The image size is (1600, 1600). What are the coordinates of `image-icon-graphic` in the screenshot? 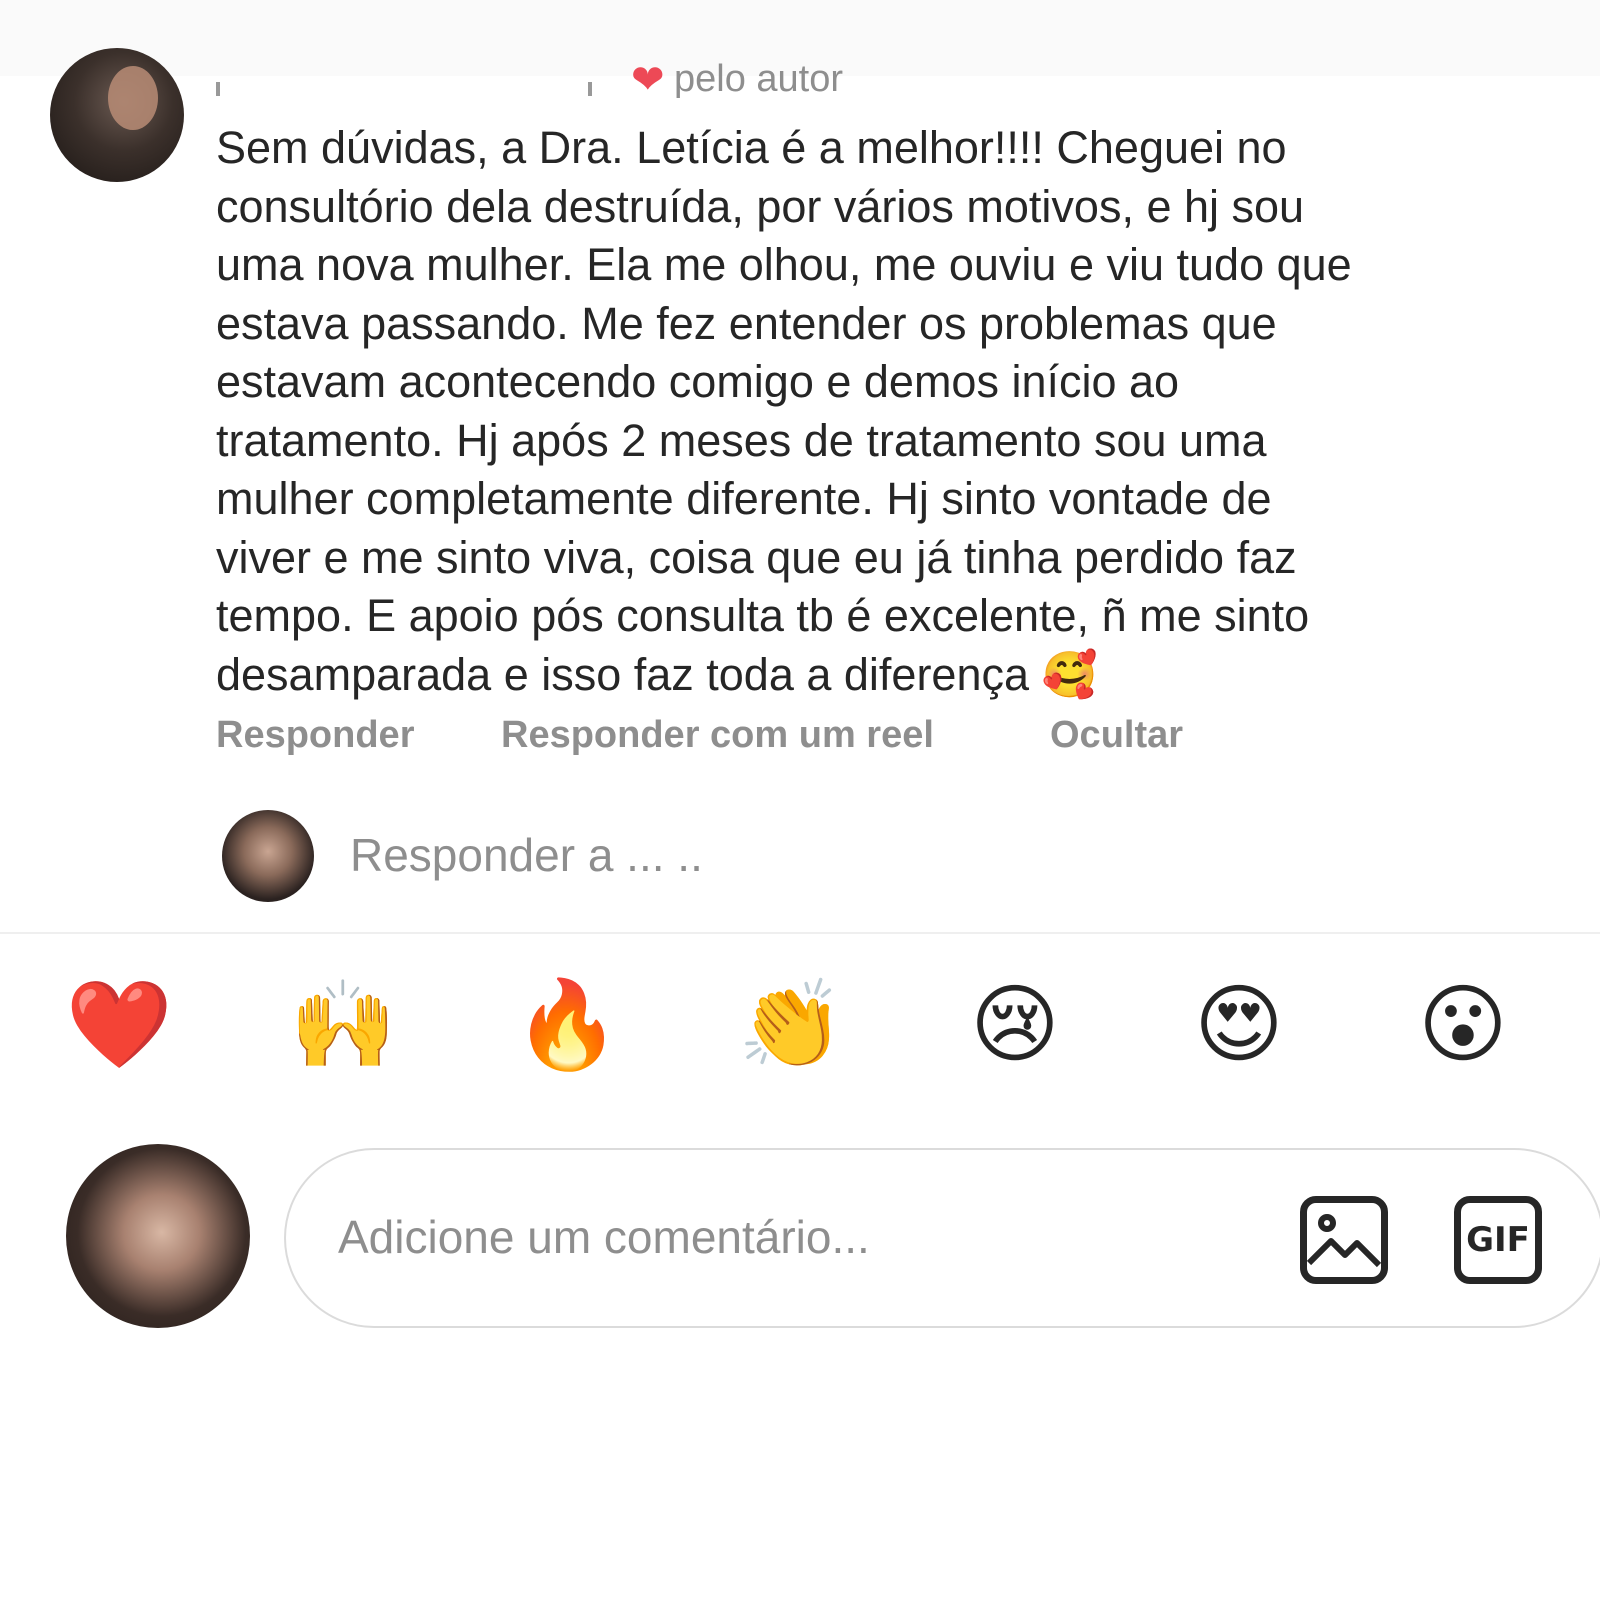 It's located at (1344, 1241).